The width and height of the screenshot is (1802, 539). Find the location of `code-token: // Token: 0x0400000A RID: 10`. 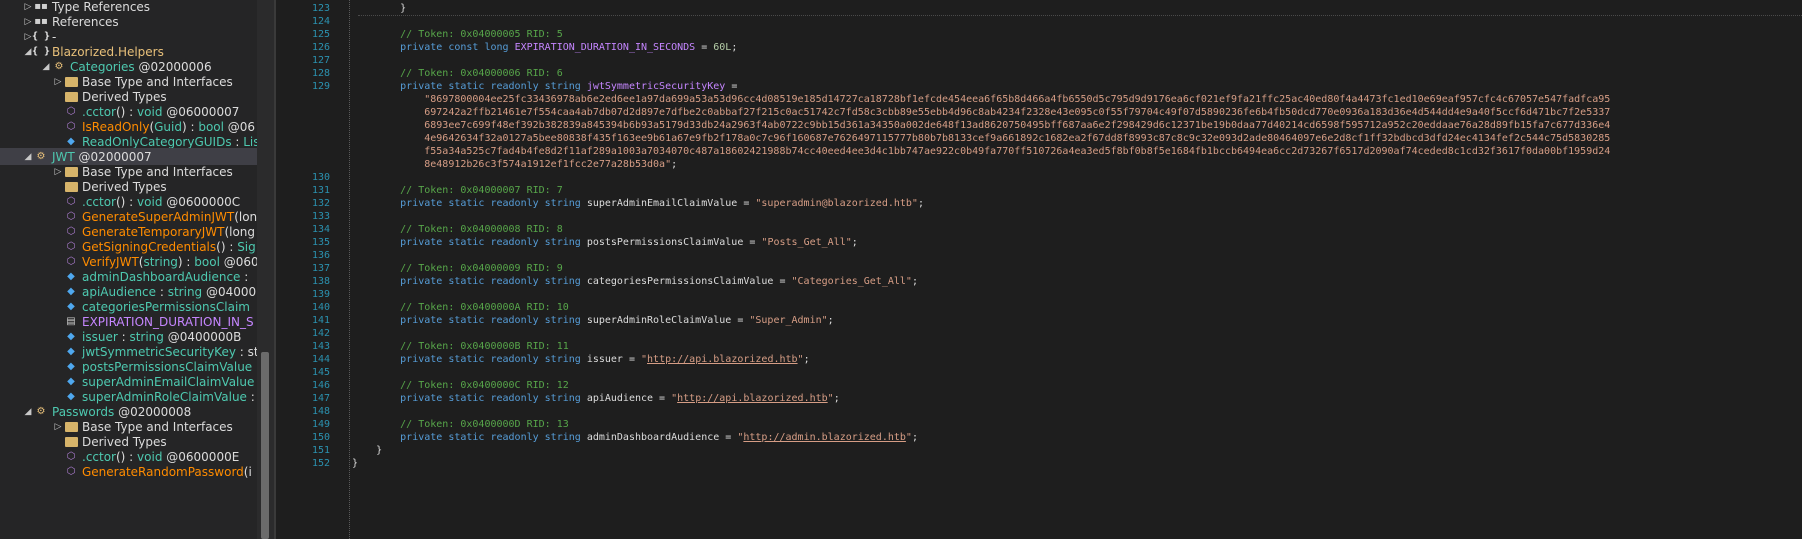

code-token: // Token: 0x0400000A RID: 10 is located at coordinates (460, 307).